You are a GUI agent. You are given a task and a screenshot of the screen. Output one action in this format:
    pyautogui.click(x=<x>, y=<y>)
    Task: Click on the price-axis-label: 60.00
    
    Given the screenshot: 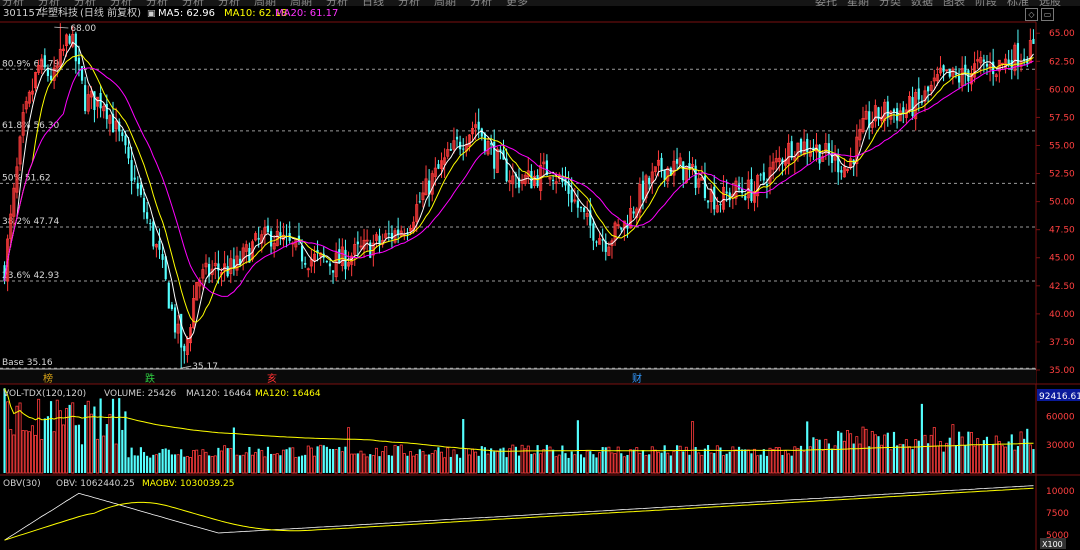 What is the action you would take?
    pyautogui.click(x=1062, y=90)
    